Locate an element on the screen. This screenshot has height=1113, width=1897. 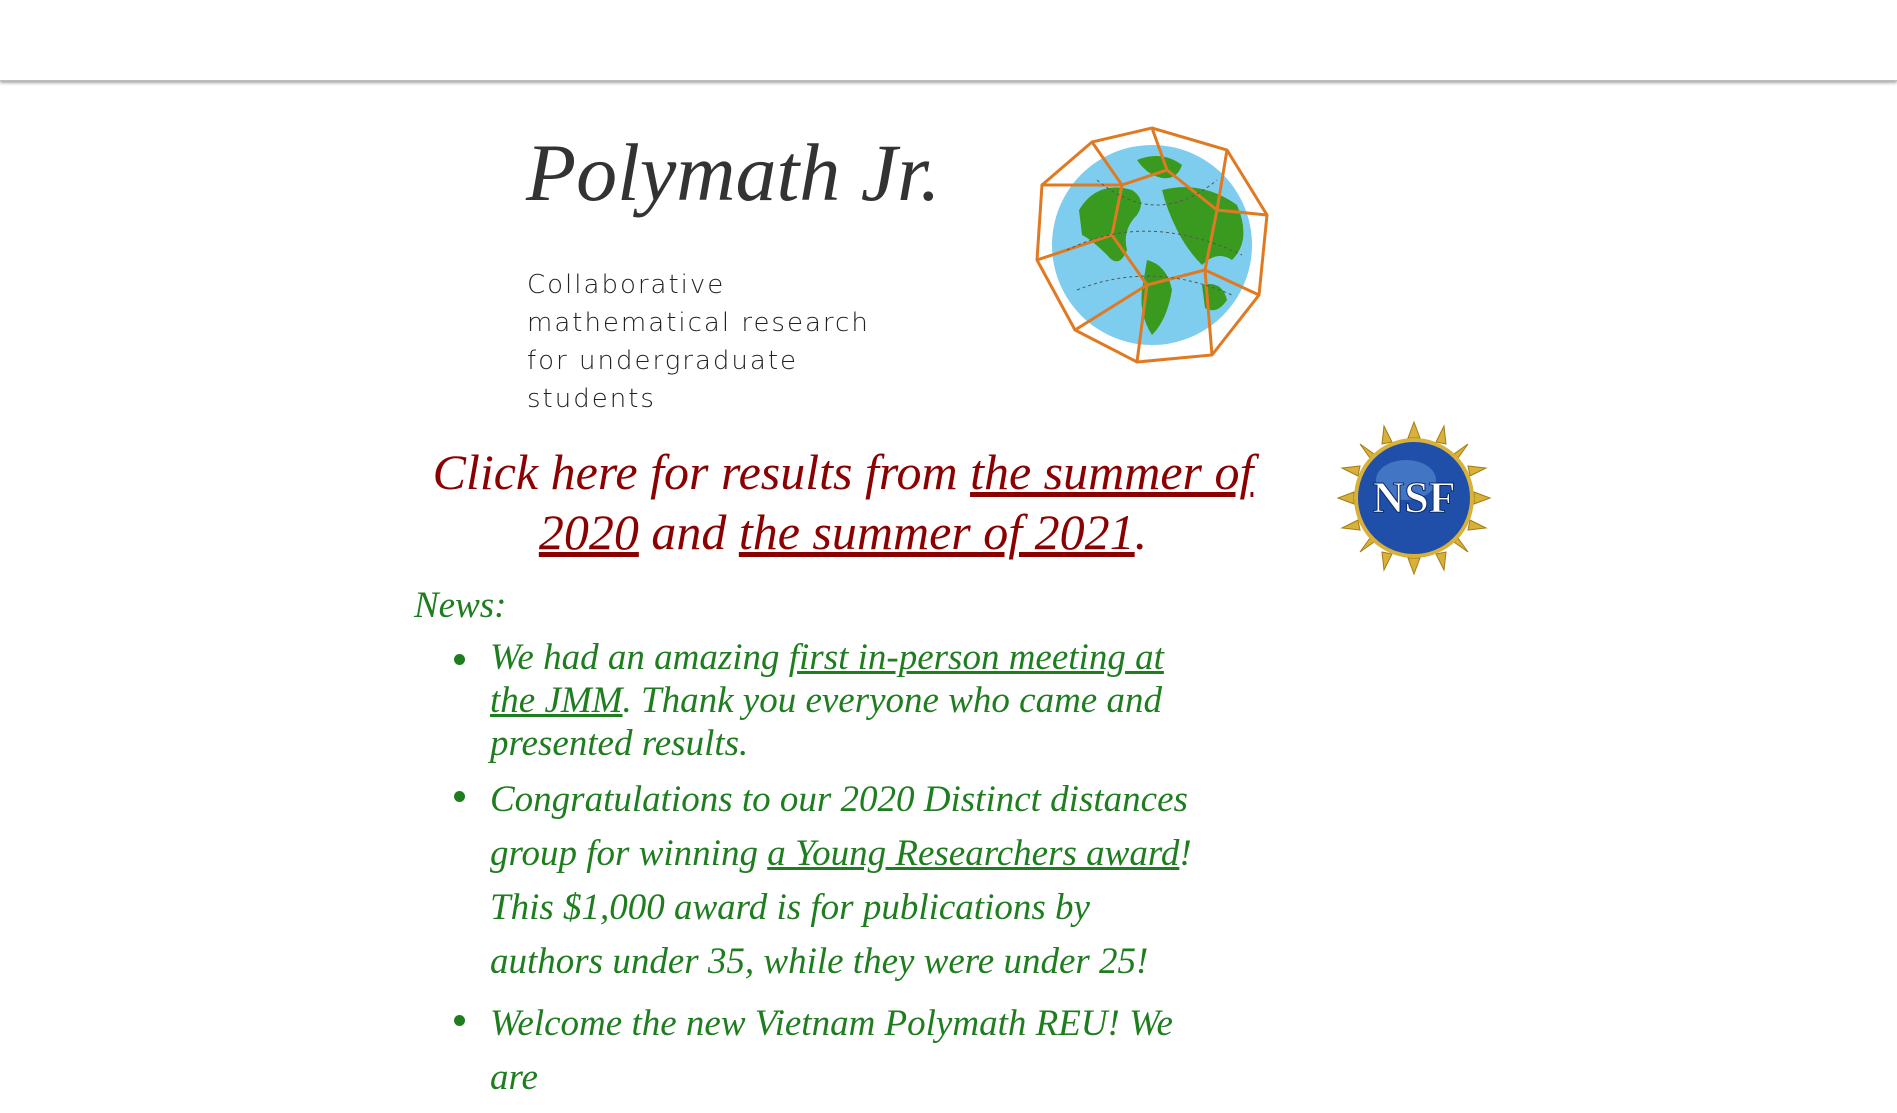
news-item-text: We had an amazing is located at coordinates (639, 657).